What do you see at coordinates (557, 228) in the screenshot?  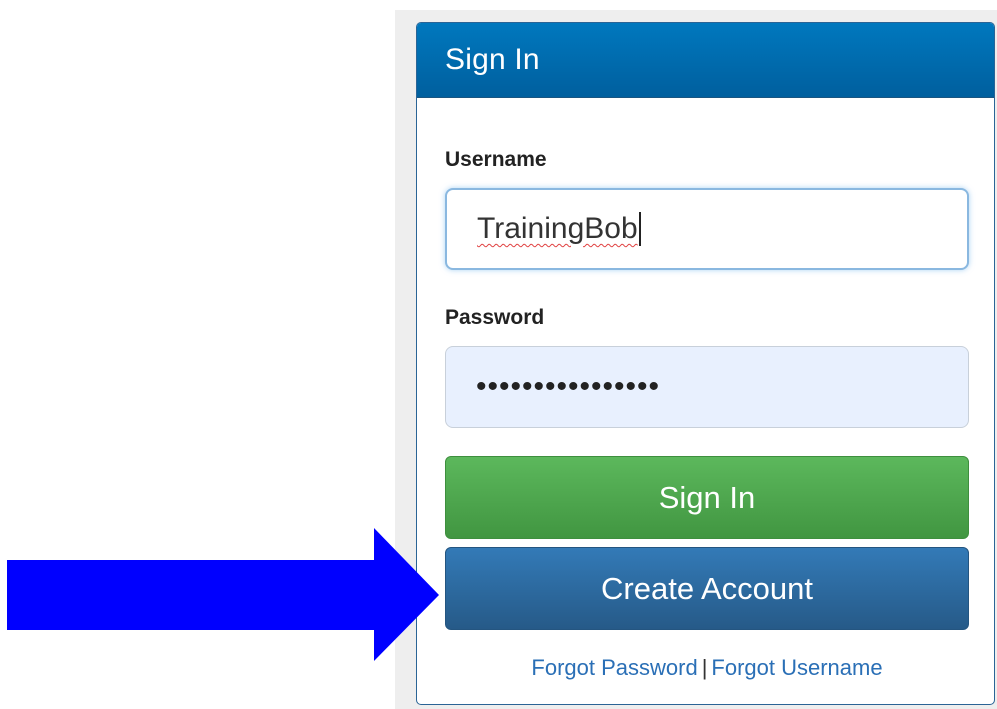 I see `username-value: TrainingBob` at bounding box center [557, 228].